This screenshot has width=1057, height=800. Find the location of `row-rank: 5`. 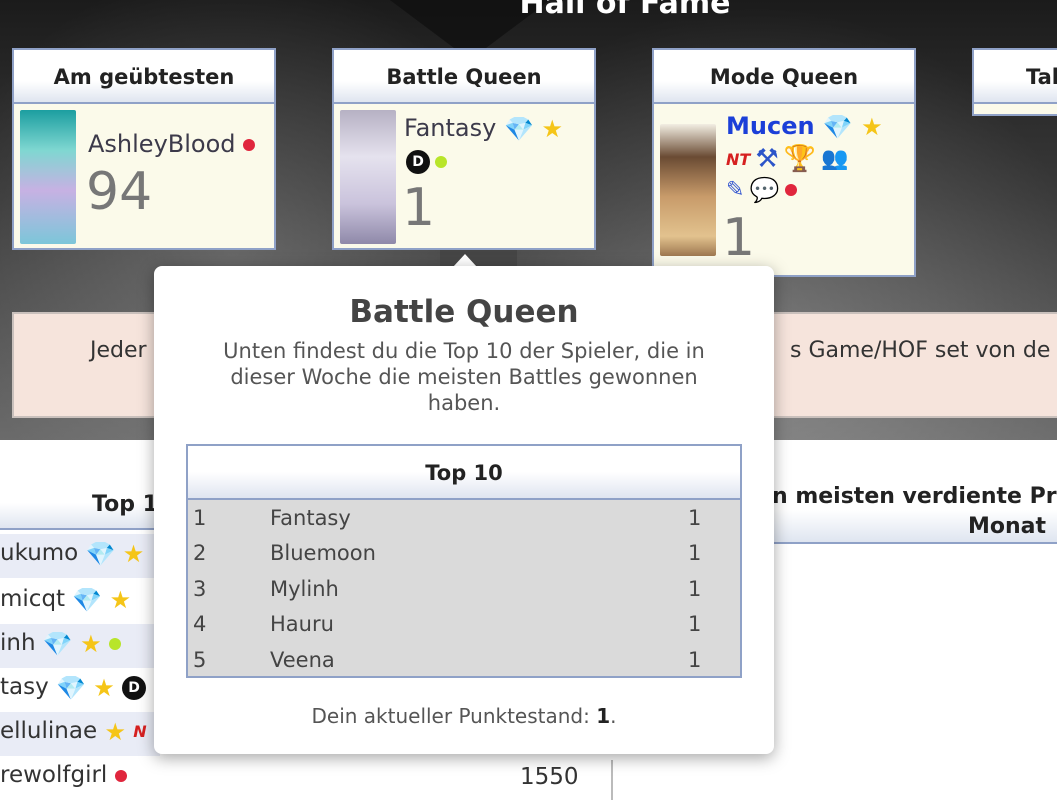

row-rank: 5 is located at coordinates (200, 659).